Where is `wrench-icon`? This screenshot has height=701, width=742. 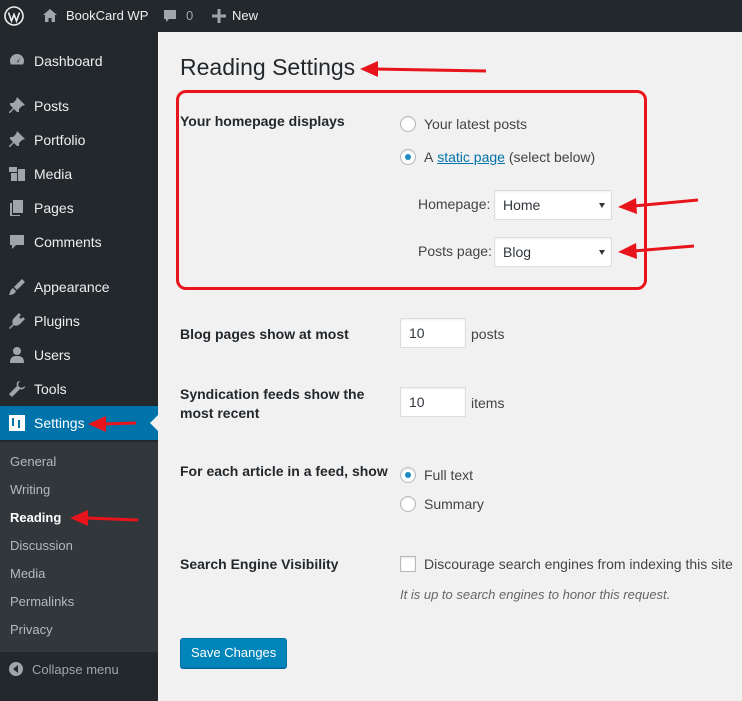
wrench-icon is located at coordinates (17, 389).